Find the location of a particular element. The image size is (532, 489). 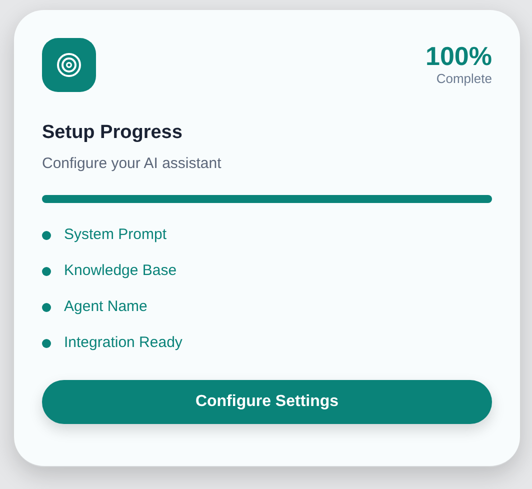

step-label: Knowledge Base is located at coordinates (120, 270).